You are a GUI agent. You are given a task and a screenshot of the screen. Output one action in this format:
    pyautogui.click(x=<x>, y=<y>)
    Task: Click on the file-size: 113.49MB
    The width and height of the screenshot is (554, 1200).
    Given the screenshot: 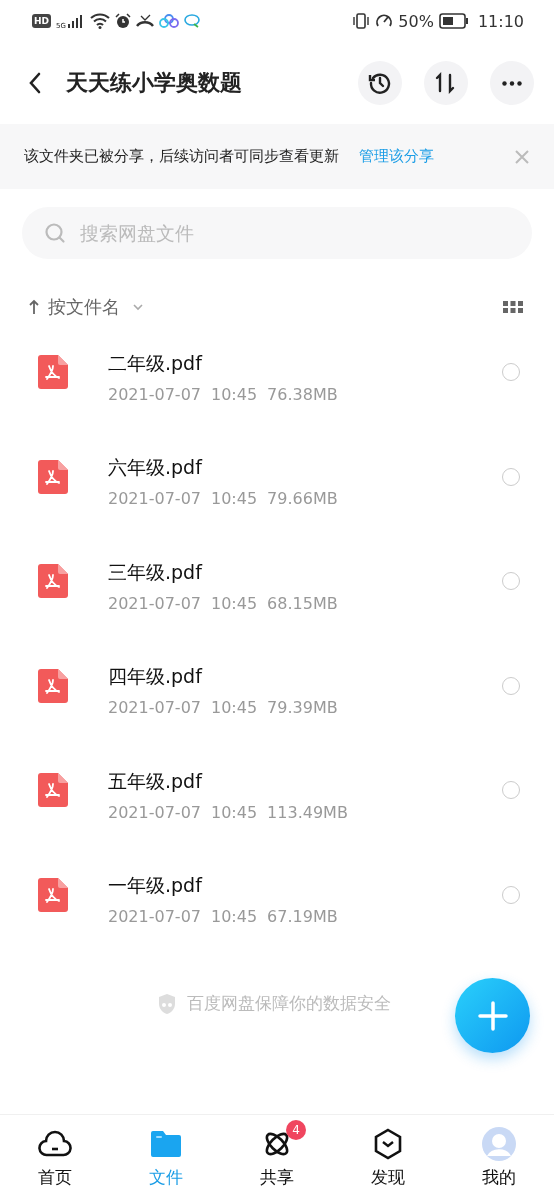 What is the action you would take?
    pyautogui.click(x=307, y=812)
    